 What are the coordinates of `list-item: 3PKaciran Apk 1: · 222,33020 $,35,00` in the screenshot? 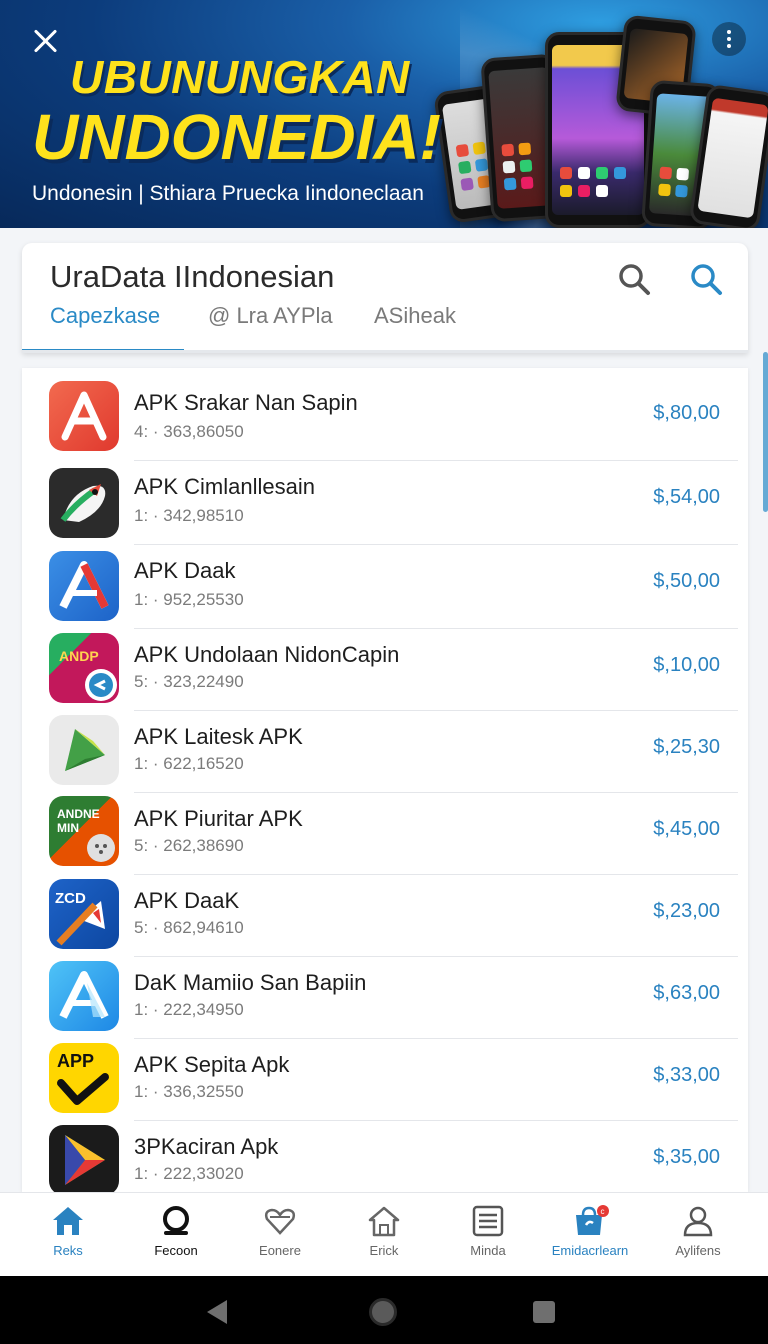 It's located at (385, 1157).